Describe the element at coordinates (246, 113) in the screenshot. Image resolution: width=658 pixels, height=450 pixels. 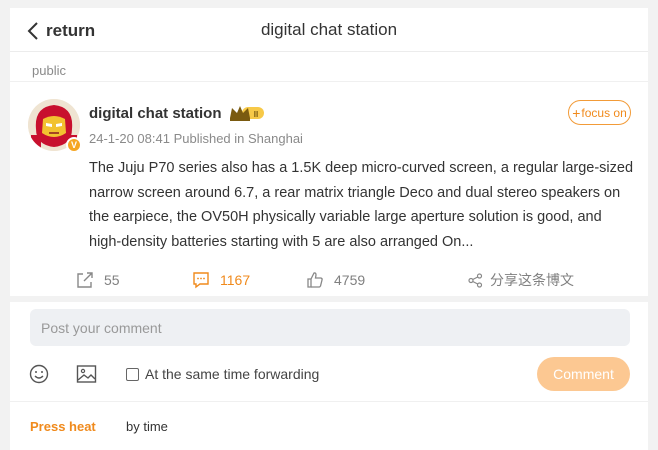
I see `crown-level-icon: II` at that location.